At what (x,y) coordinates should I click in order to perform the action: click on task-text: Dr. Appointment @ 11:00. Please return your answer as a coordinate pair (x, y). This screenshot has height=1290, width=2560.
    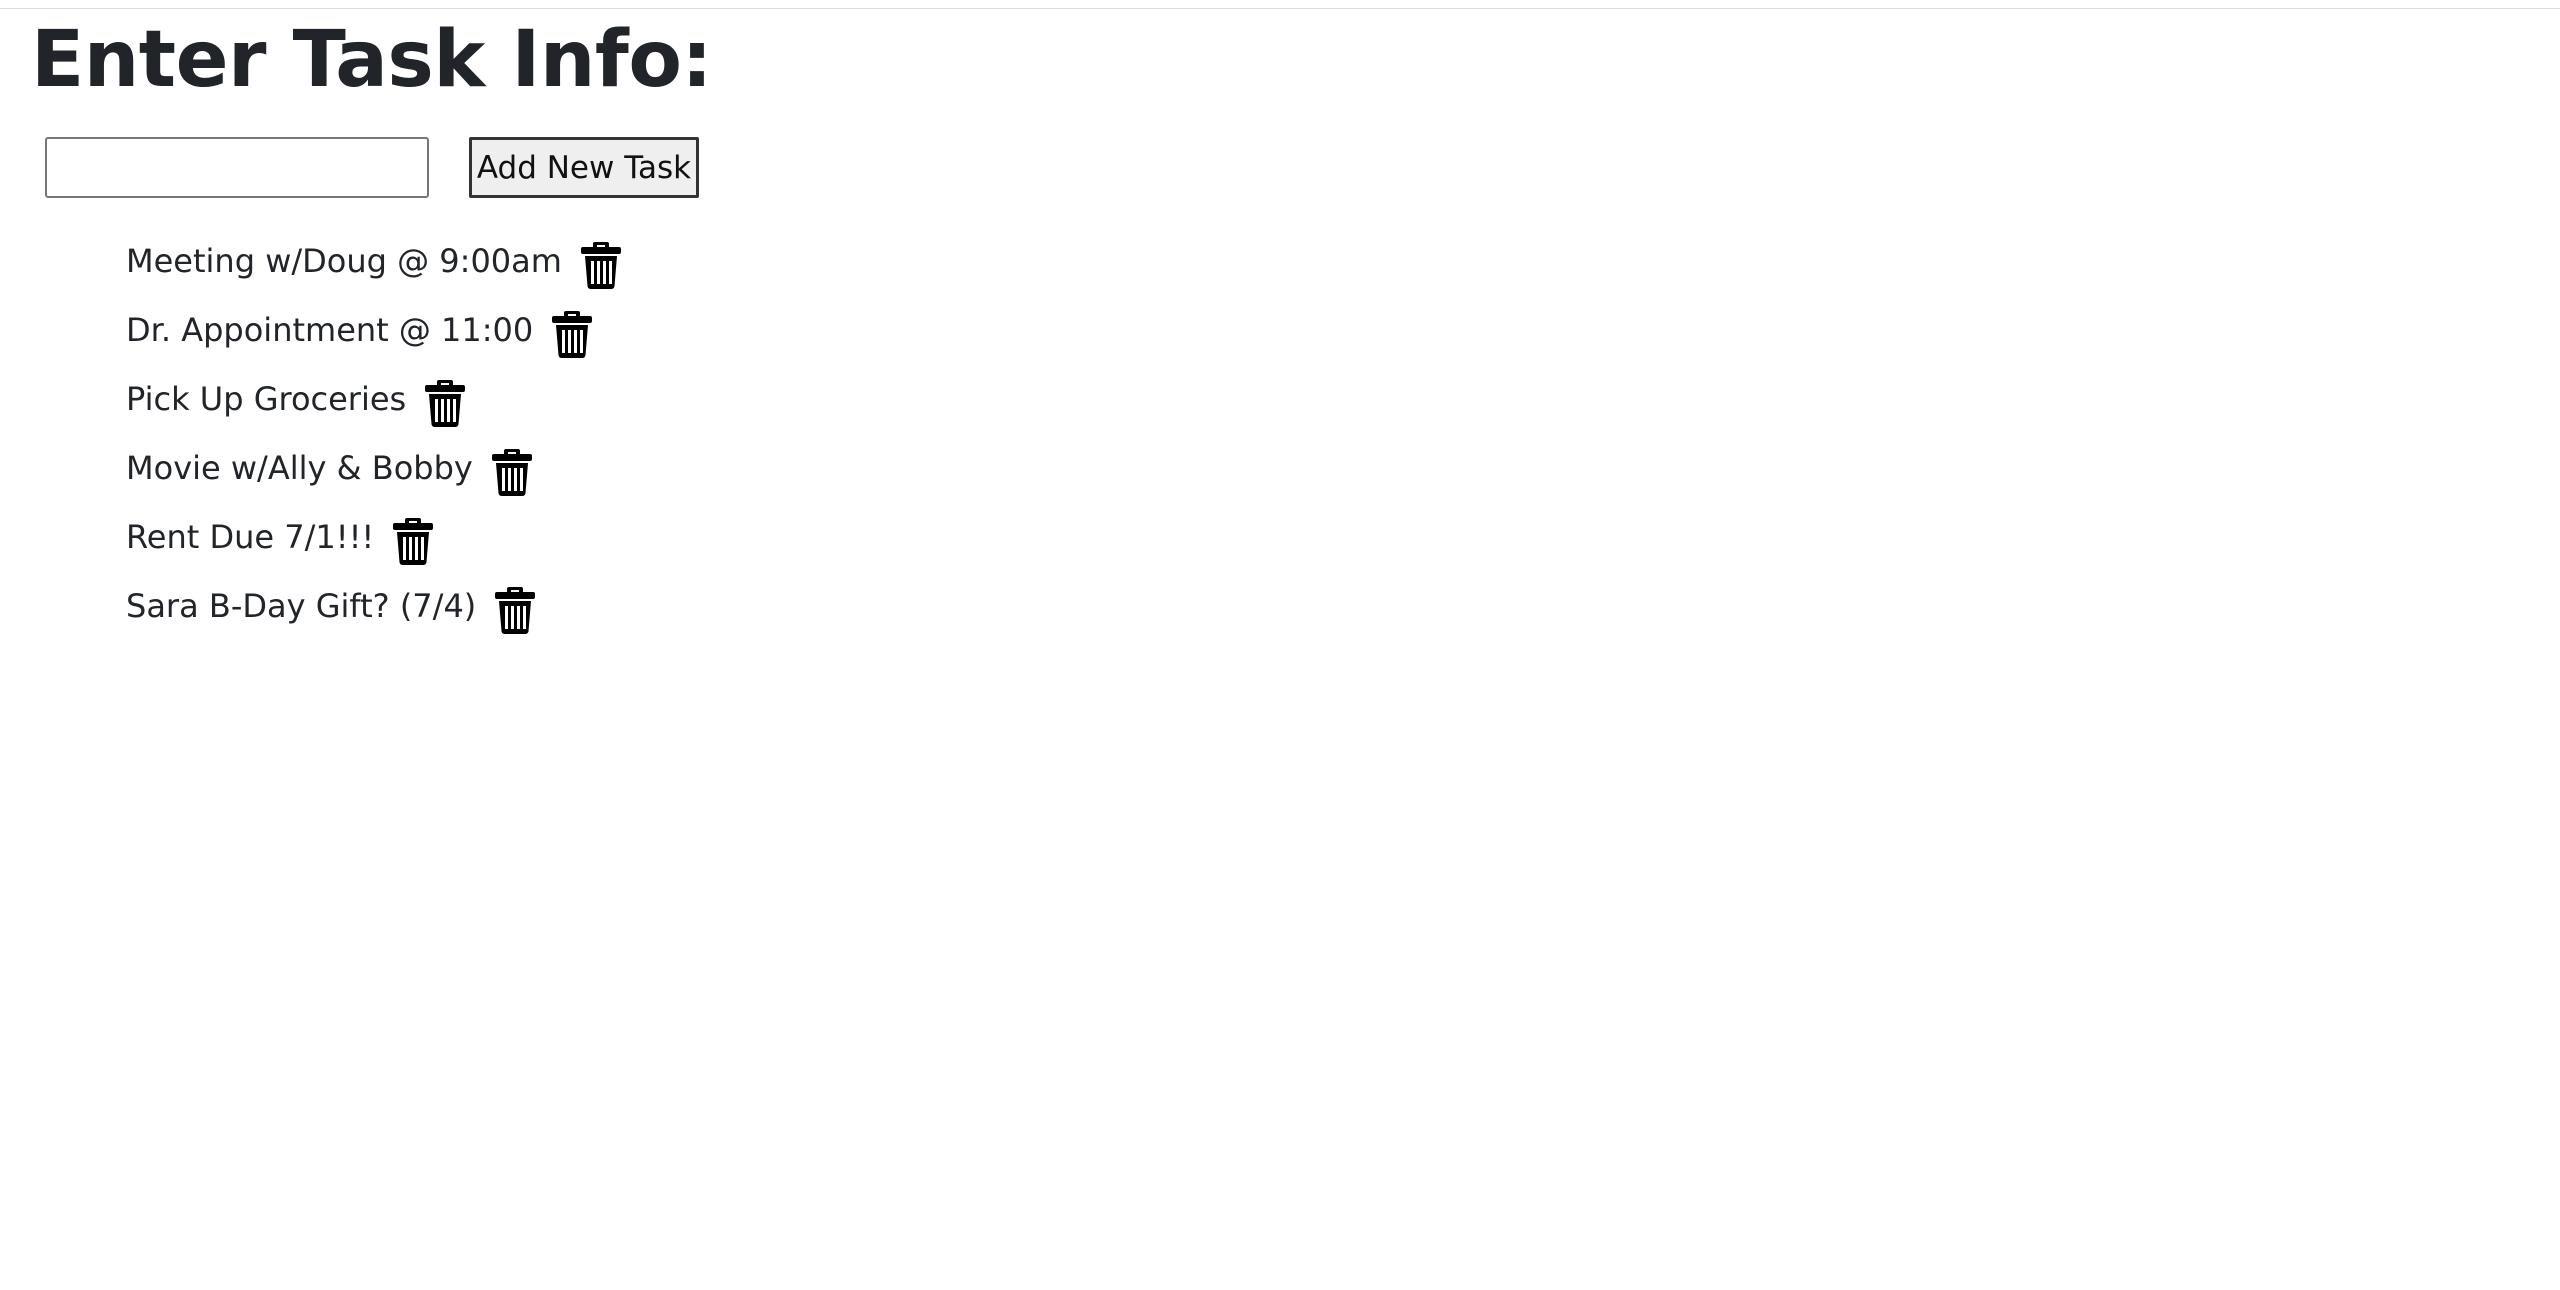
    Looking at the image, I should click on (330, 329).